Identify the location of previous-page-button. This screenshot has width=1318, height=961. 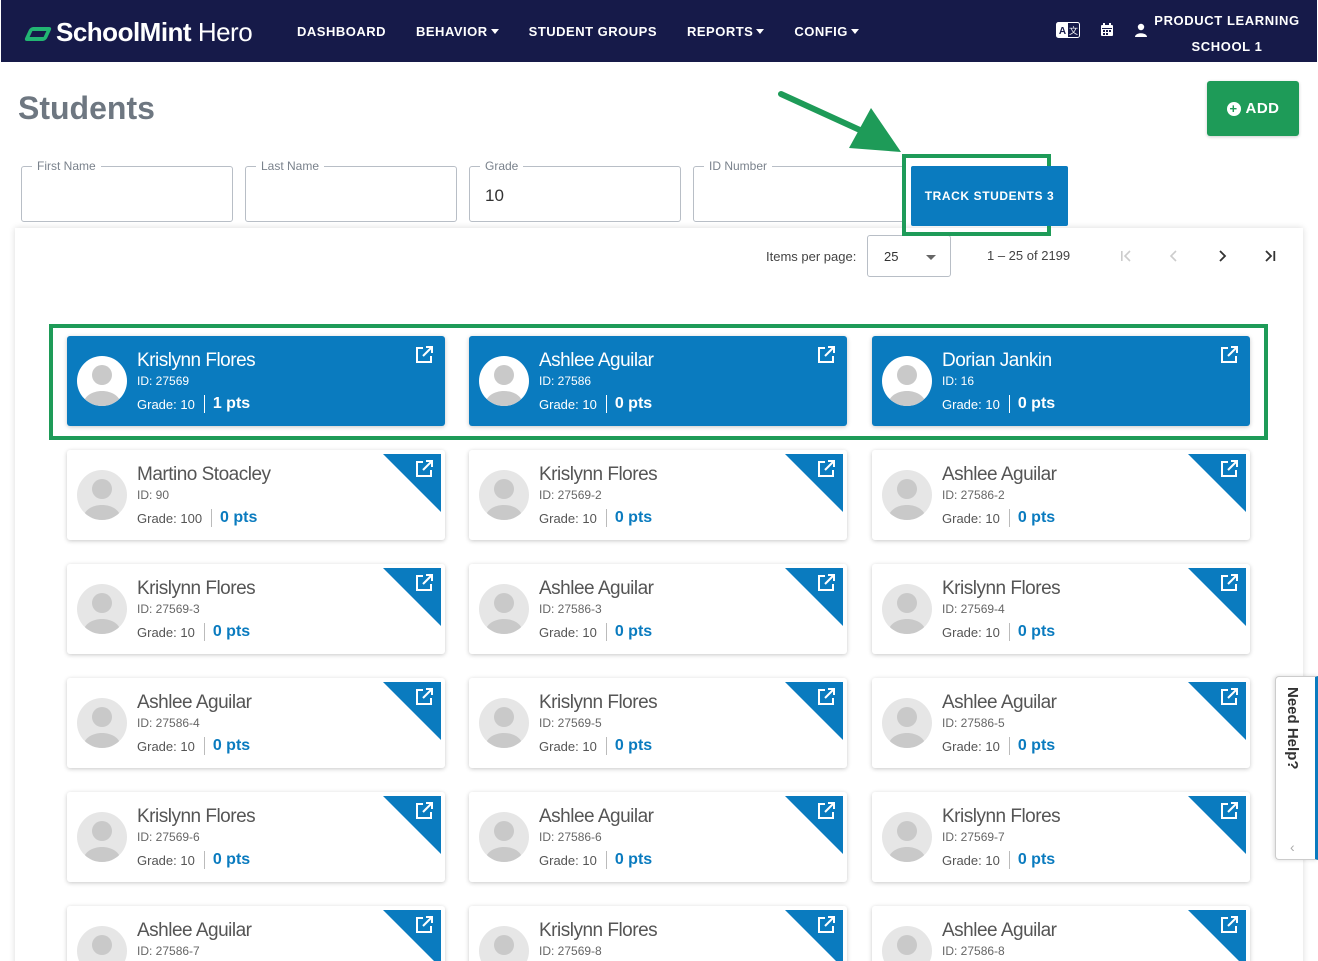
(1174, 256).